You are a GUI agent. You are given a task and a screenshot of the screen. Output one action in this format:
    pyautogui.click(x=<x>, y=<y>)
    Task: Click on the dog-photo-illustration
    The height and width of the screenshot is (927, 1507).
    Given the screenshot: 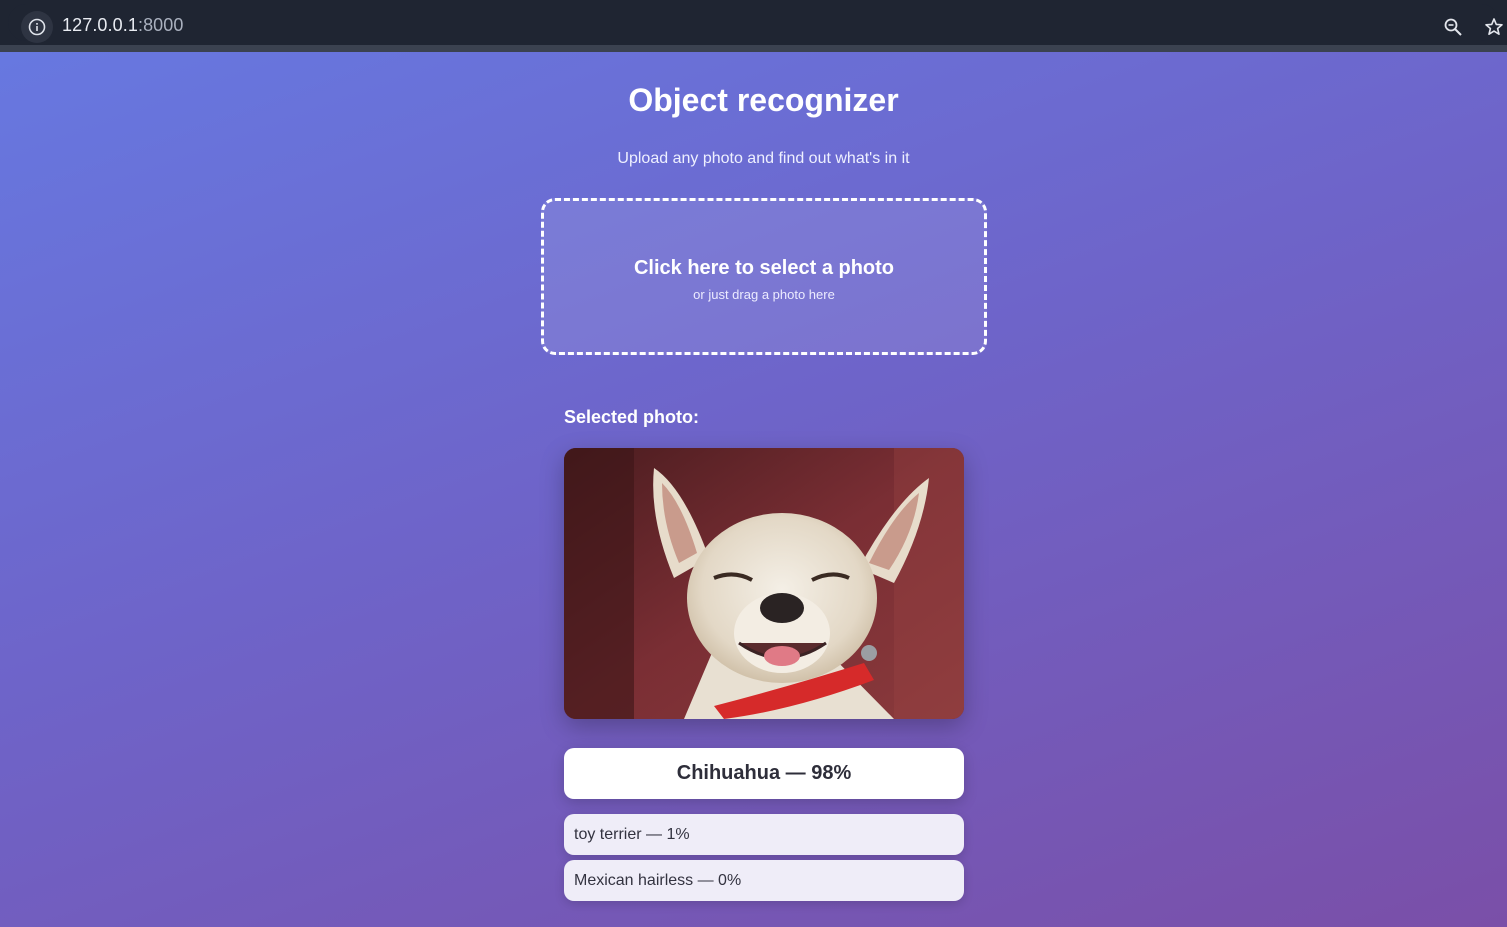 What is the action you would take?
    pyautogui.click(x=764, y=583)
    